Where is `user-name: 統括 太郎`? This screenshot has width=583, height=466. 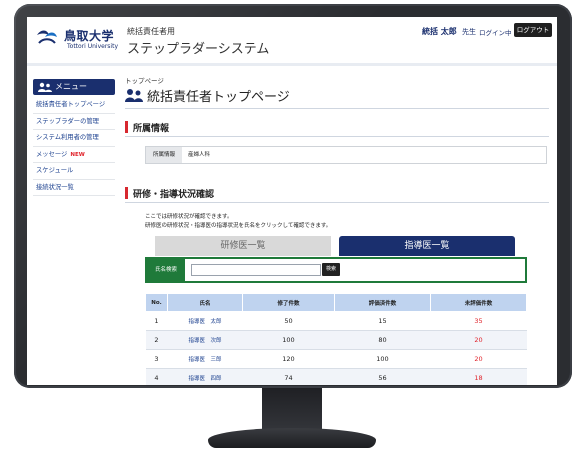 user-name: 統括 太郎 is located at coordinates (439, 31).